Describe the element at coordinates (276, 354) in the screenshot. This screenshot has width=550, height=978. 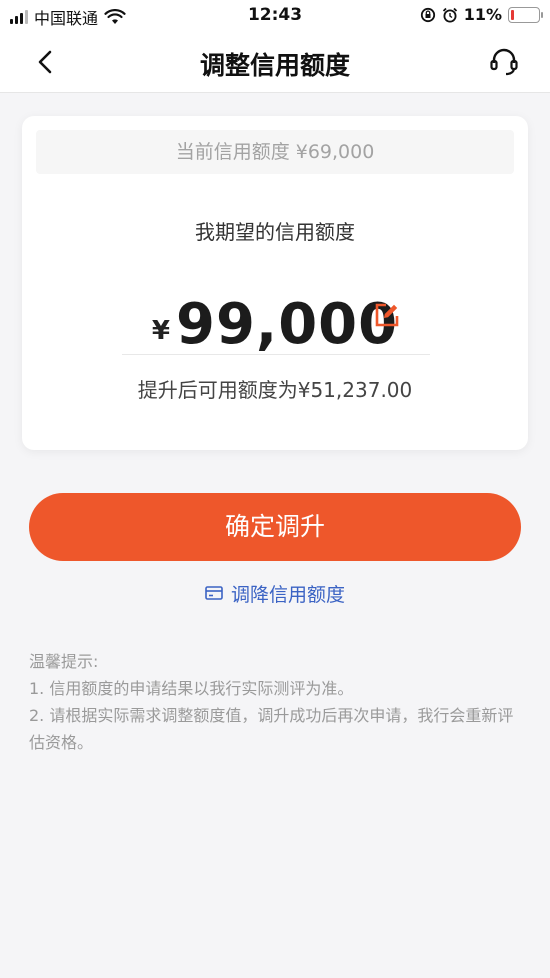
I see `amount-underline` at that location.